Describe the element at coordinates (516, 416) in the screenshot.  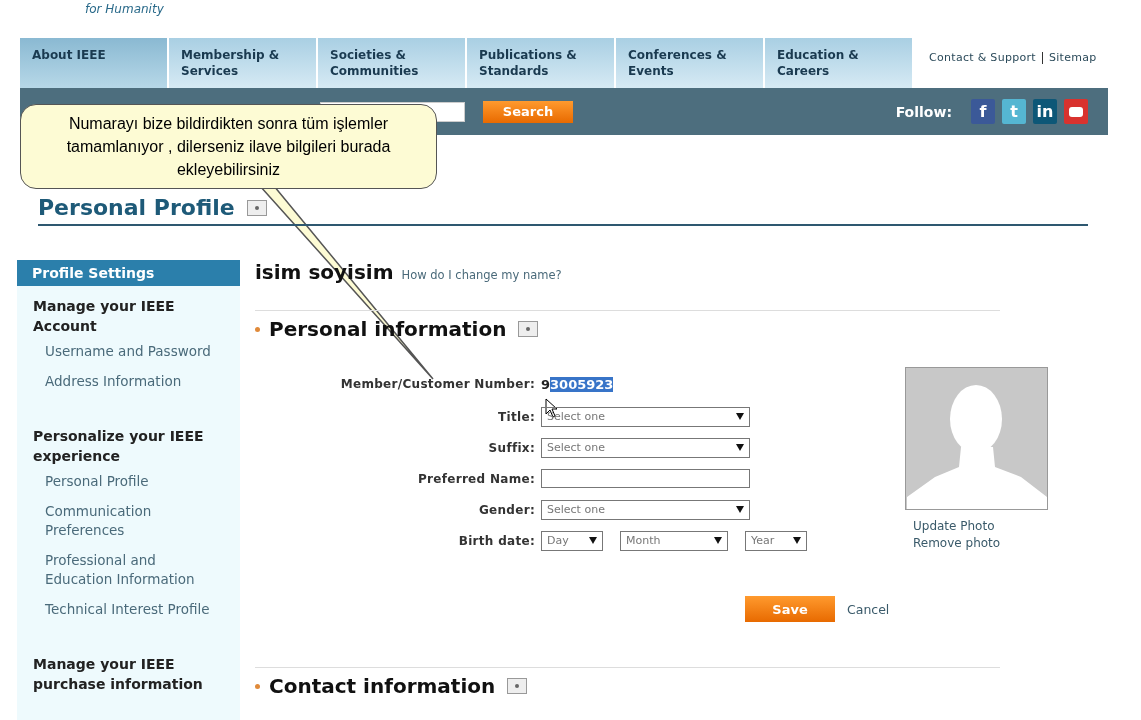
I see `field-label: Title:` at that location.